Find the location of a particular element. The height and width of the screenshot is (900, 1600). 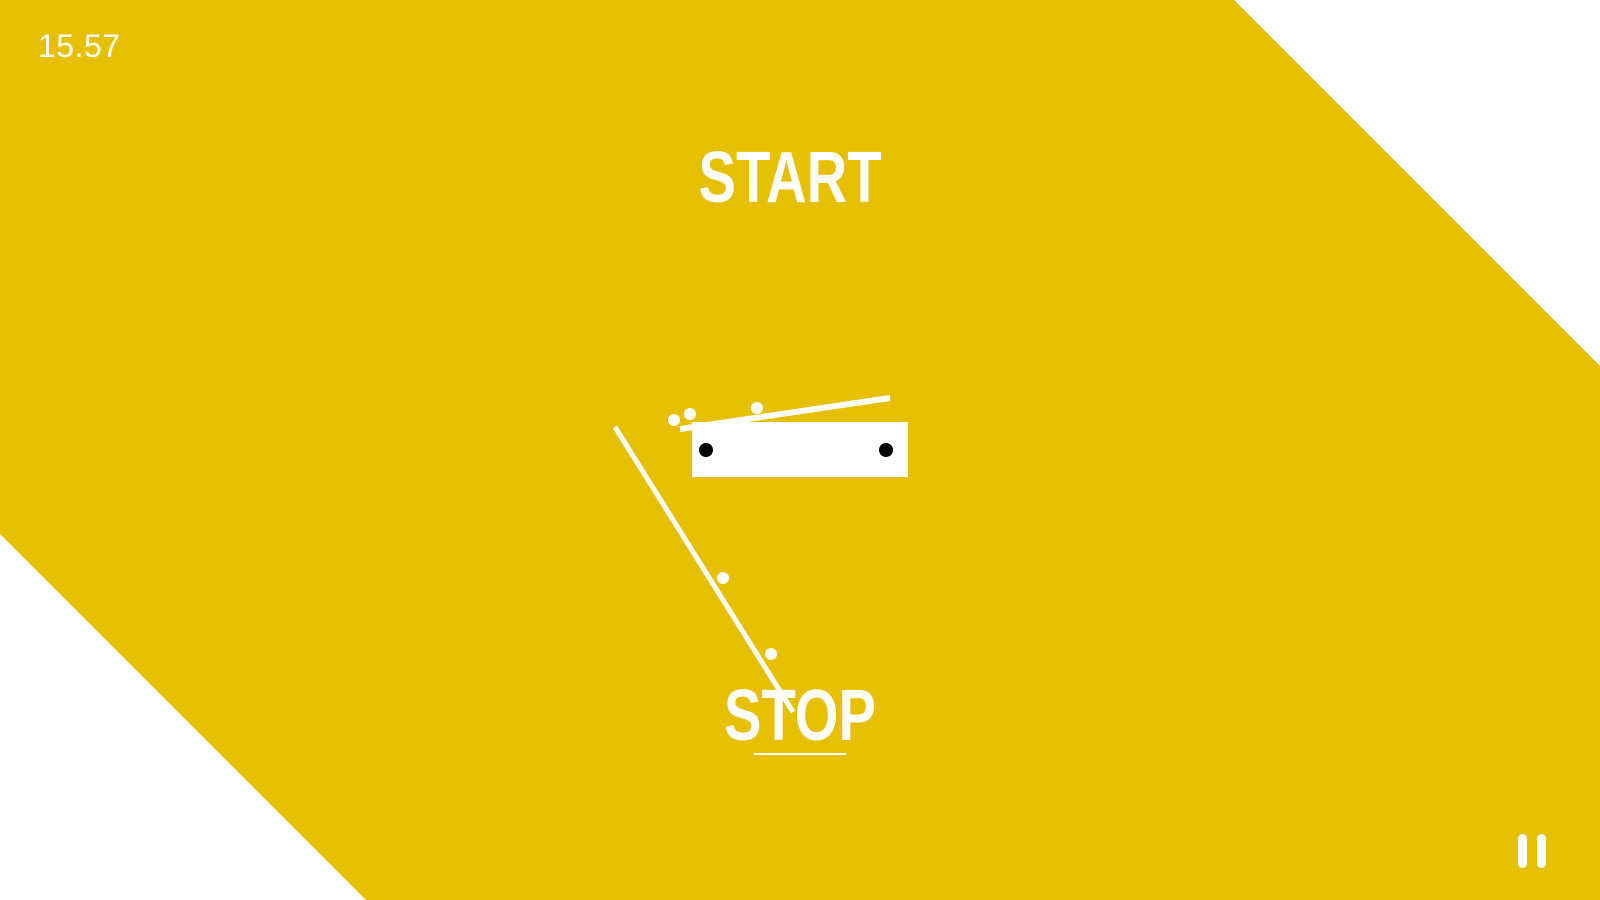

start-label: START is located at coordinates (790, 178).